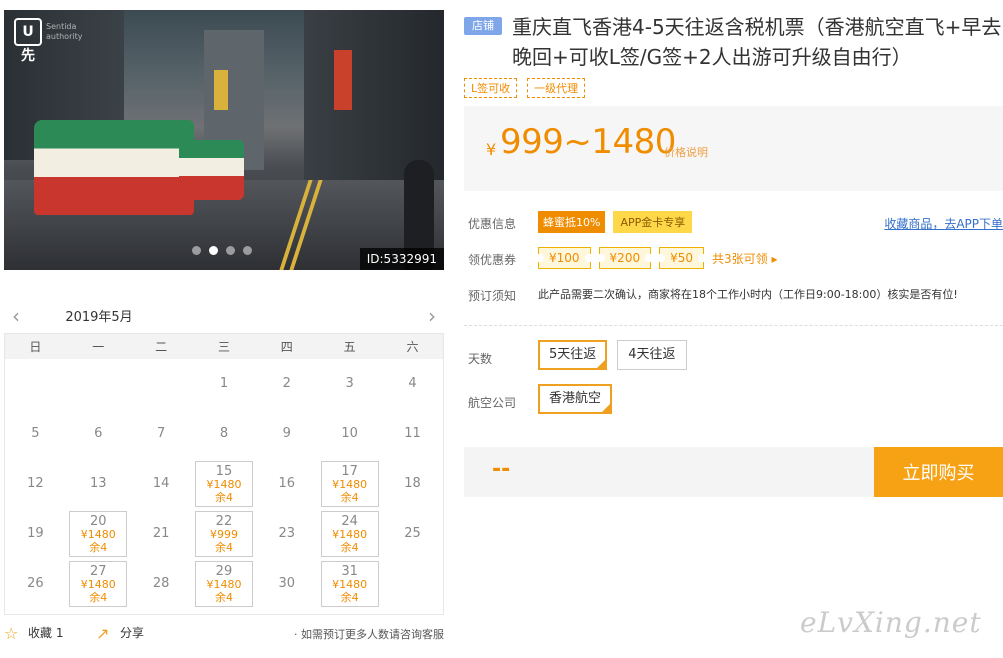  I want to click on calendar-day: 10, so click(350, 434).